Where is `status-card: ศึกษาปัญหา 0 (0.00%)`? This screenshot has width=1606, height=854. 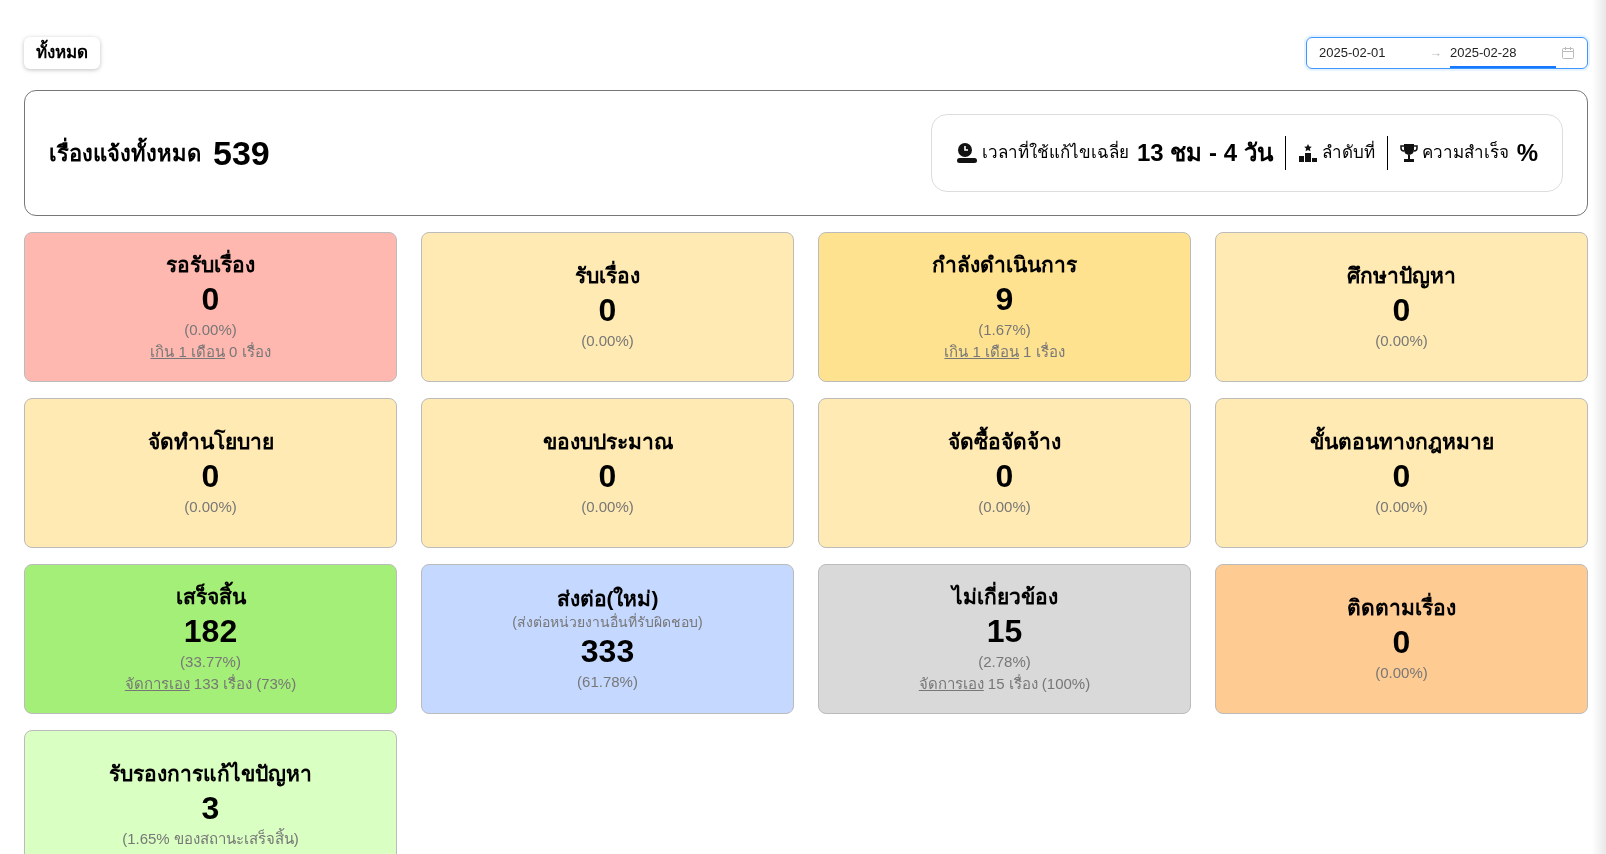
status-card: ศึกษาปัญหา 0 (0.00%) is located at coordinates (1401, 307).